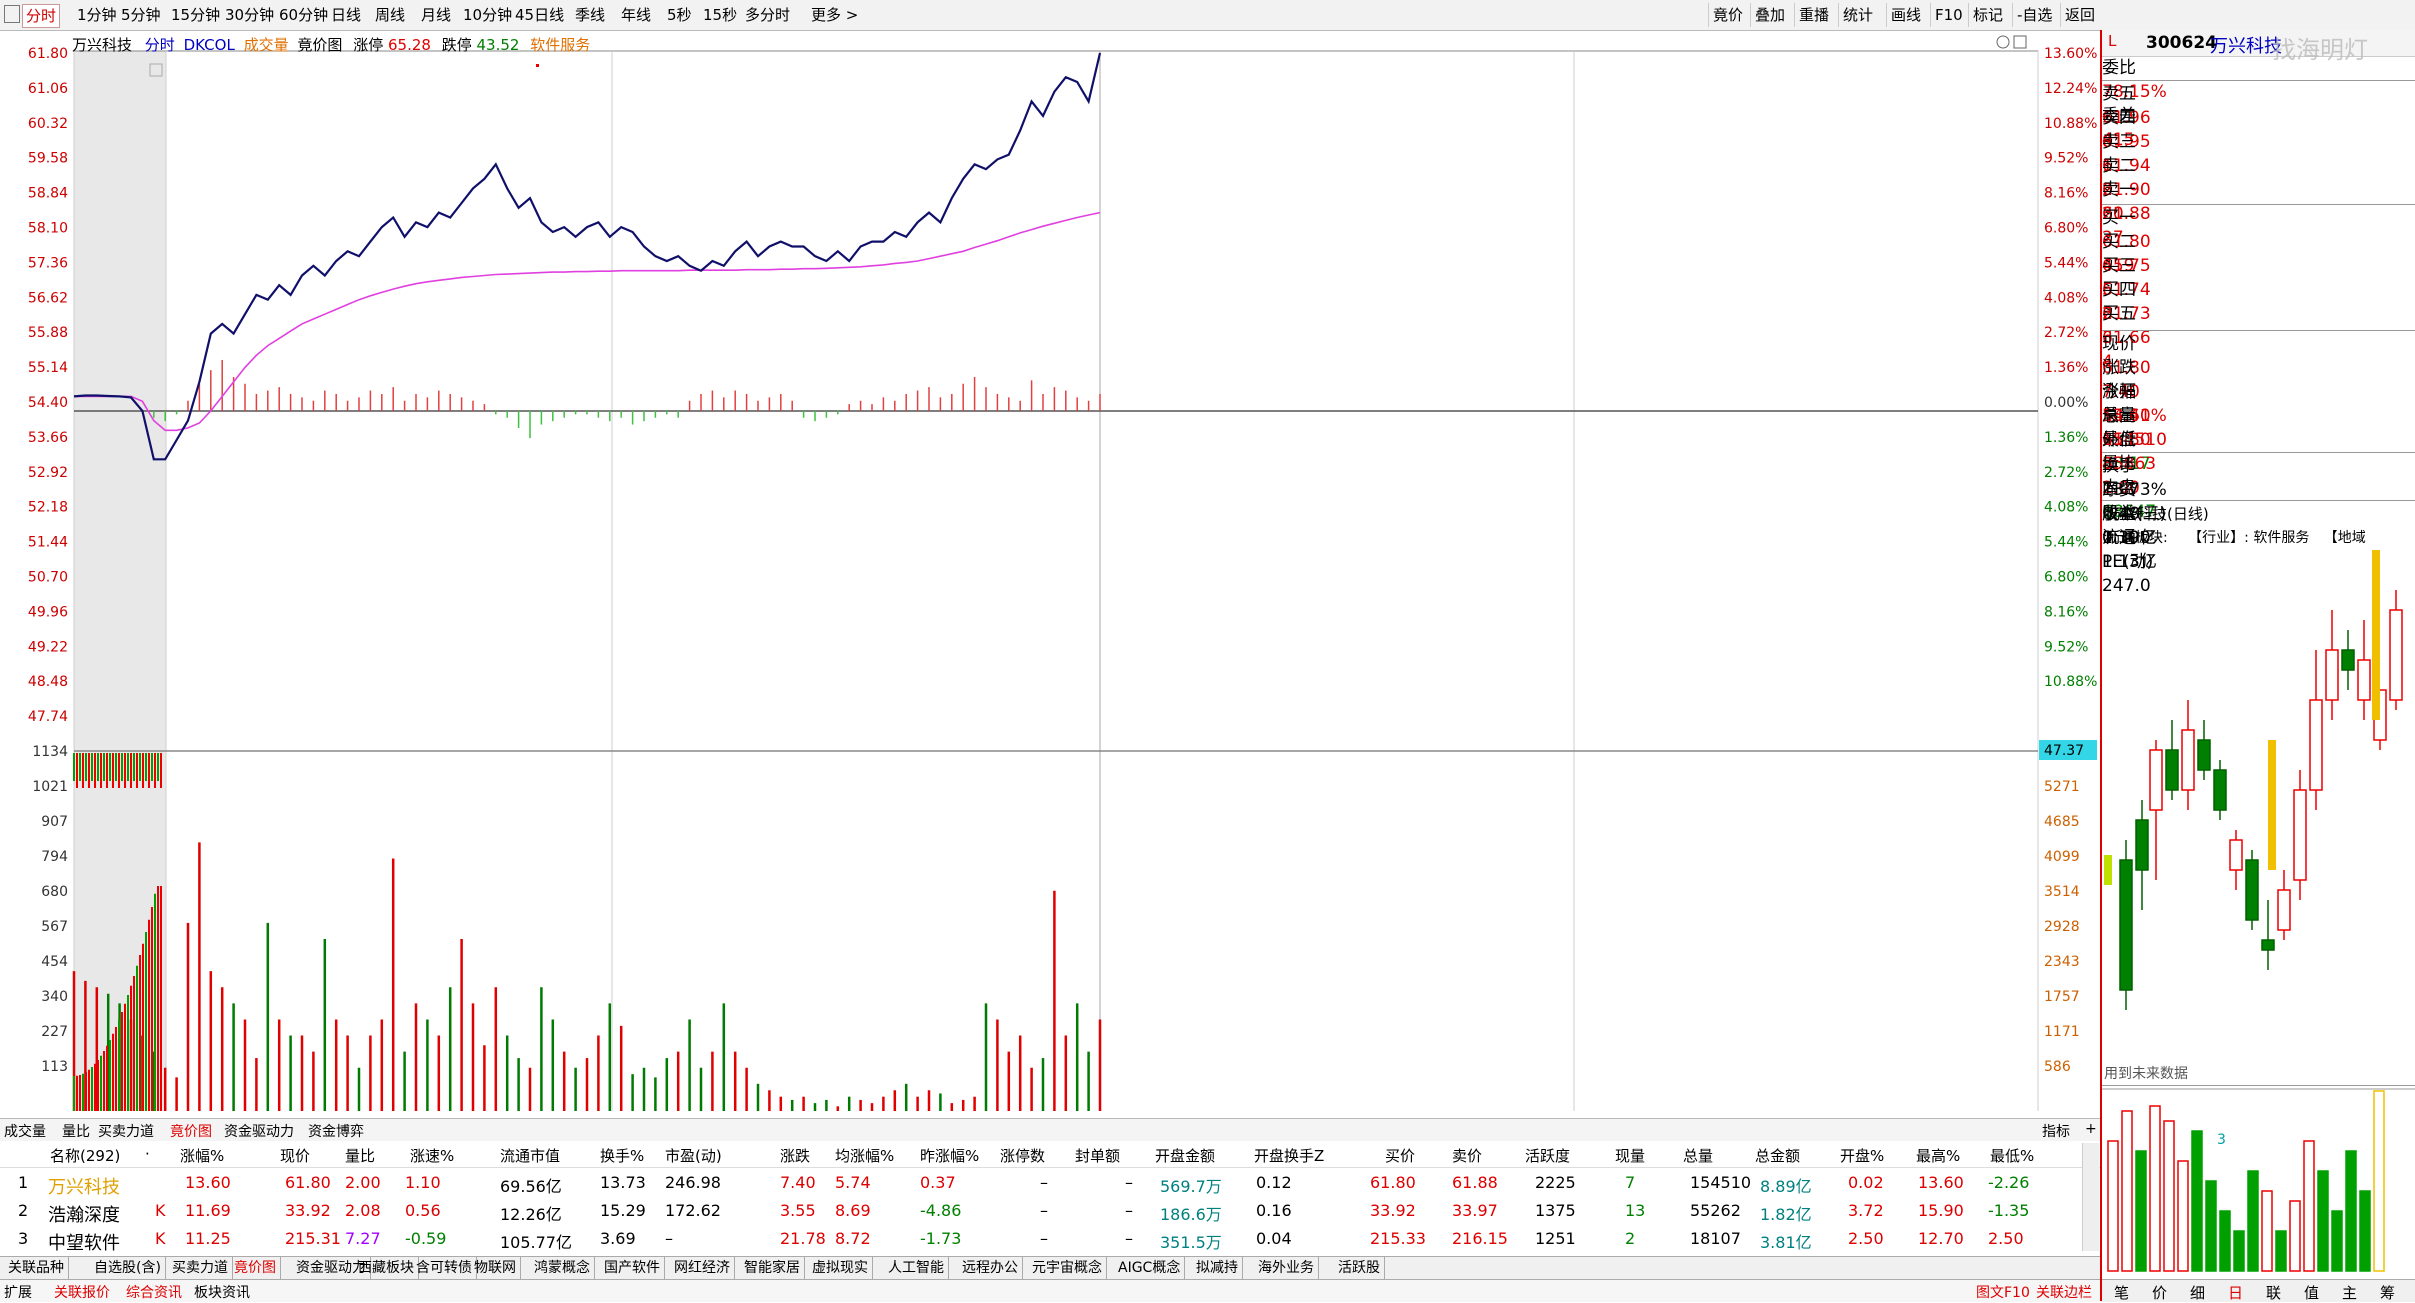 The height and width of the screenshot is (1303, 2415). What do you see at coordinates (1905, 15) in the screenshot?
I see `toolbar-button-4: 画线` at bounding box center [1905, 15].